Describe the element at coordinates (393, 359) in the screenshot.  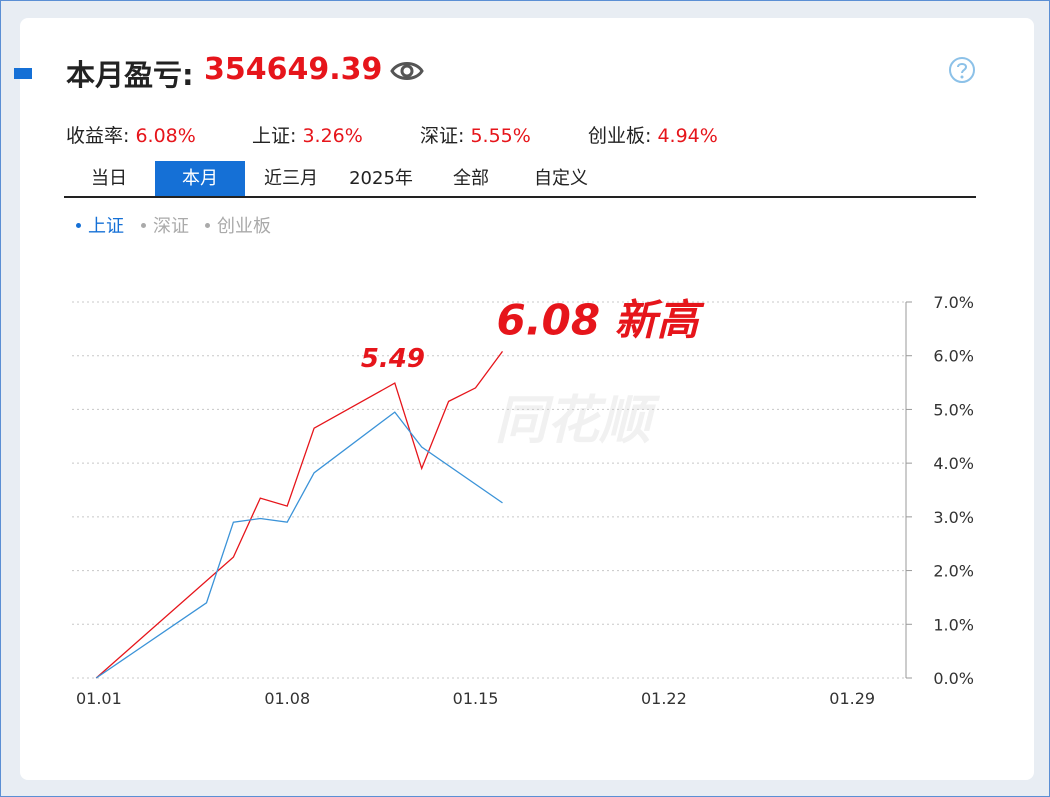
I see `annotation-peak: 5.49` at that location.